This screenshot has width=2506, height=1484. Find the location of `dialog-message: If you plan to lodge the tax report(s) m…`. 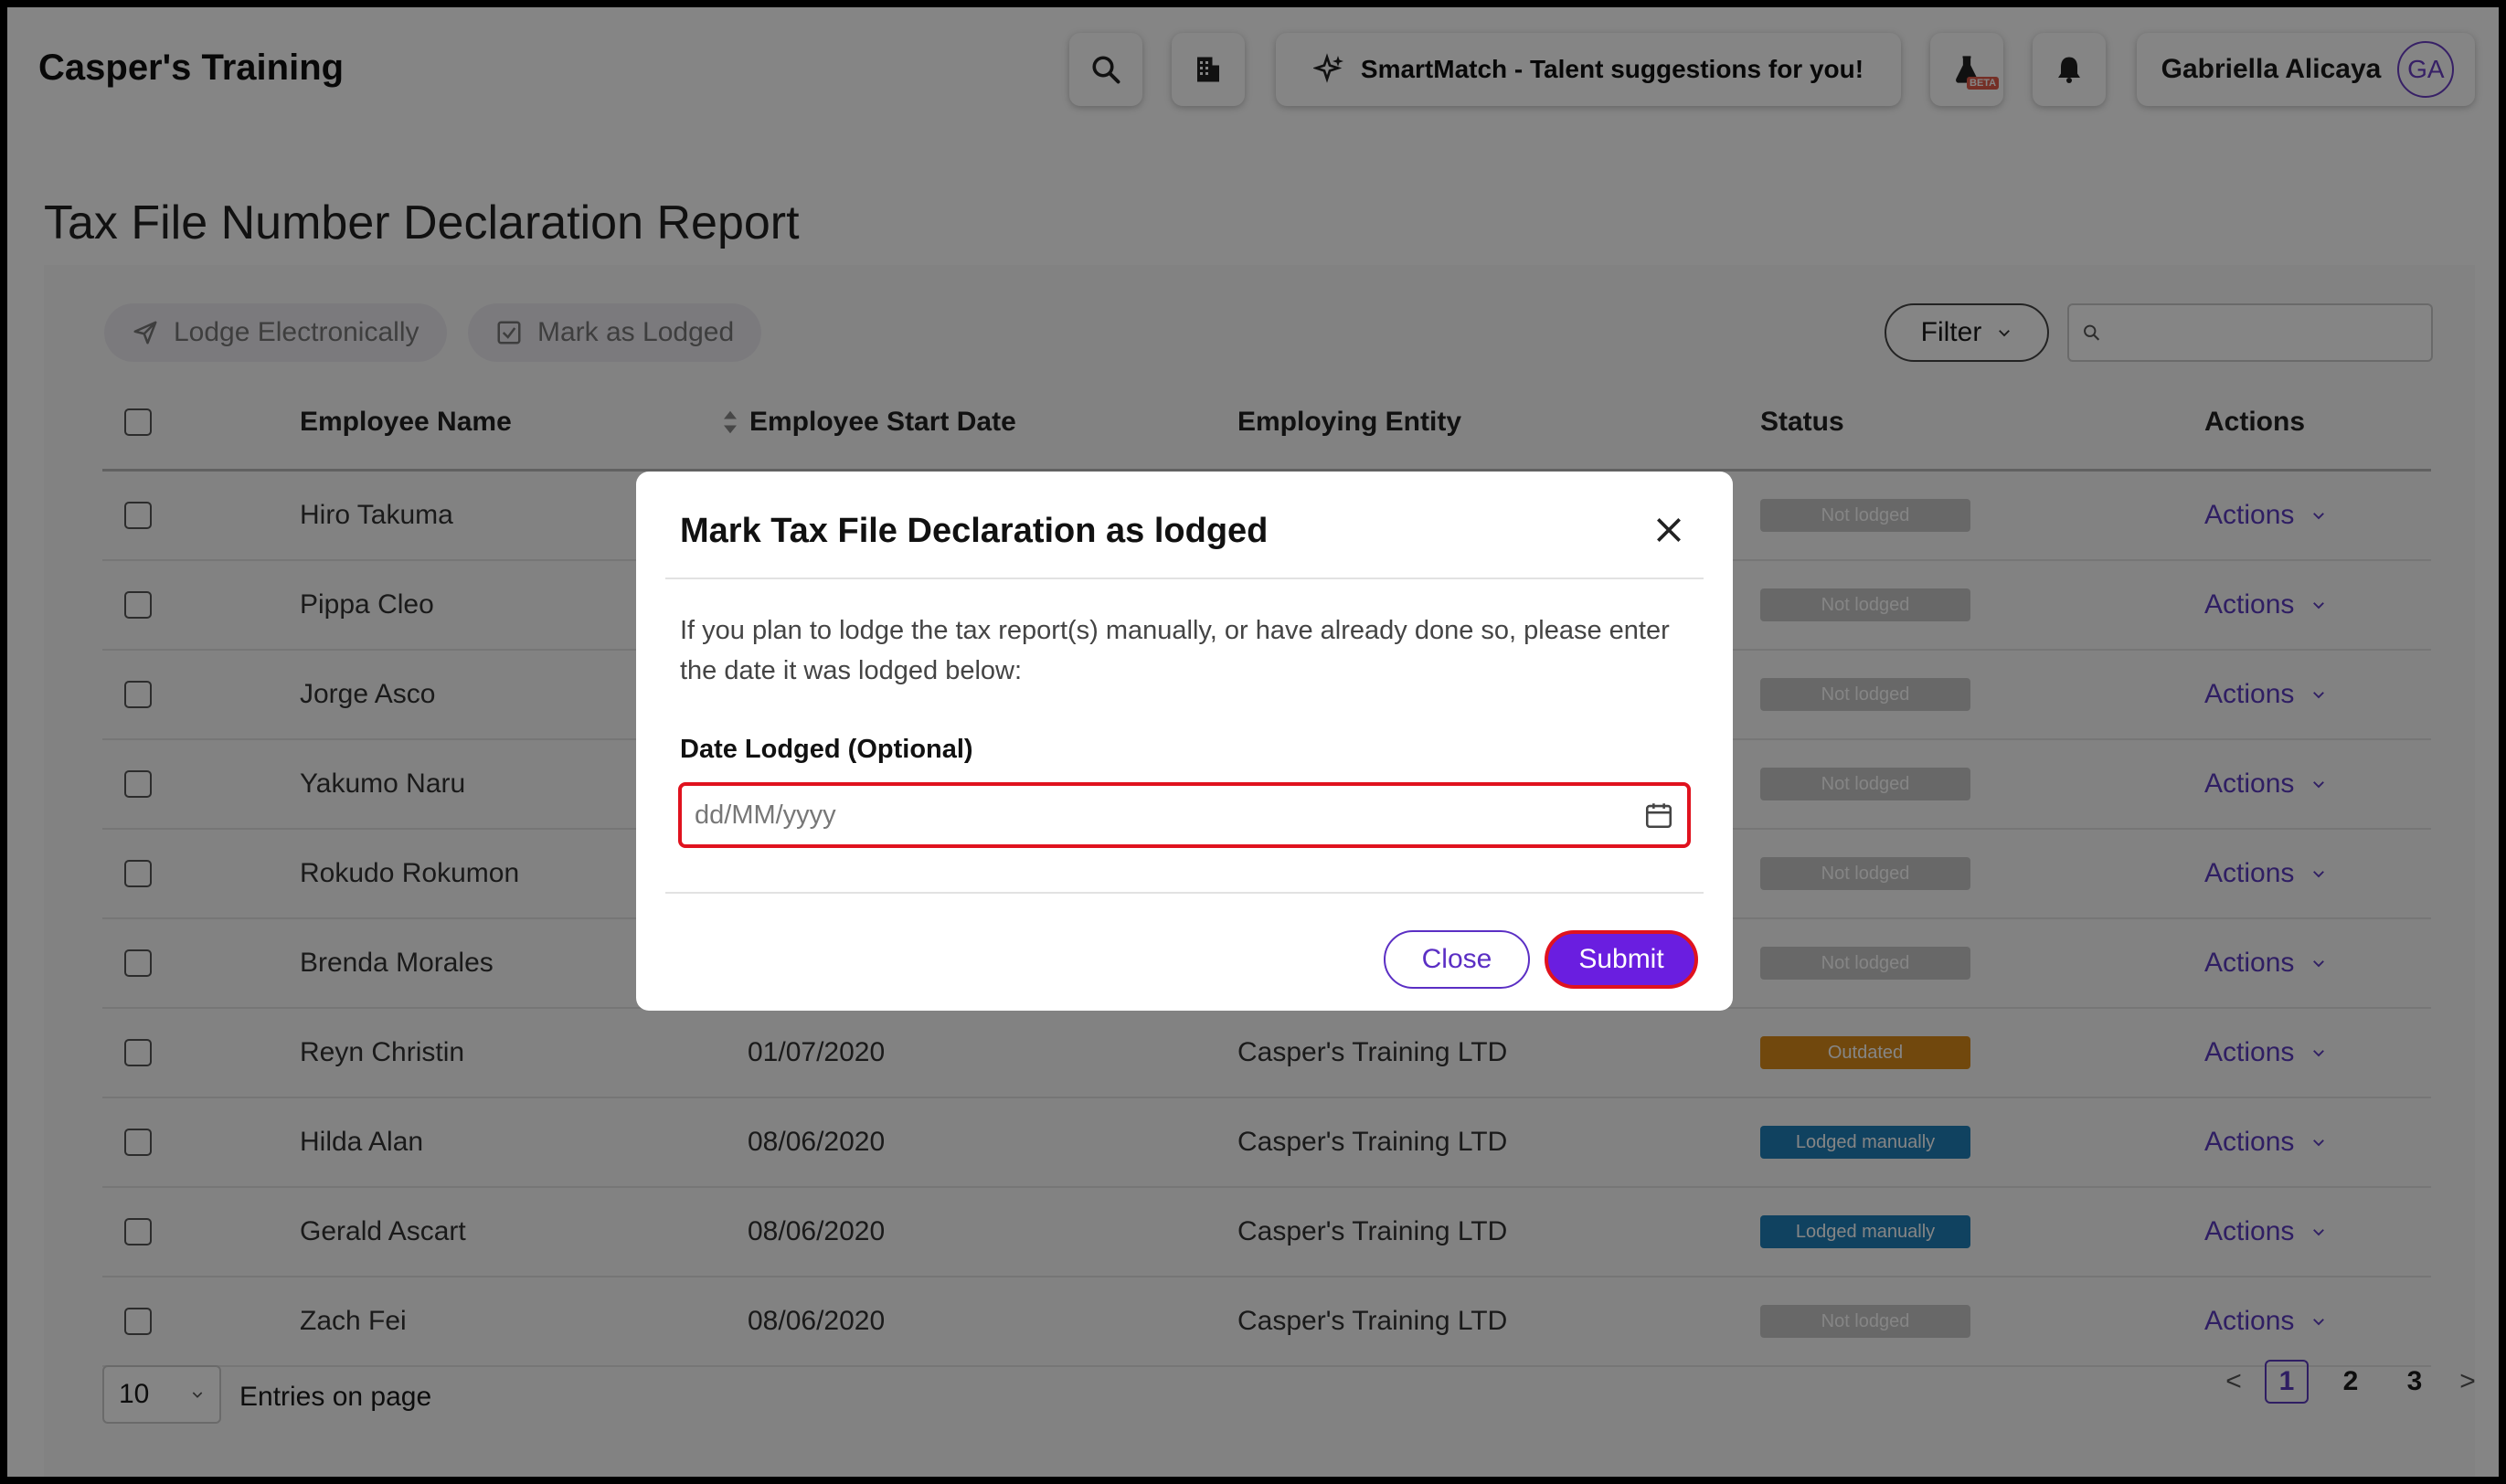

dialog-message: If you plan to lodge the tax report(s) m… is located at coordinates (1175, 650).